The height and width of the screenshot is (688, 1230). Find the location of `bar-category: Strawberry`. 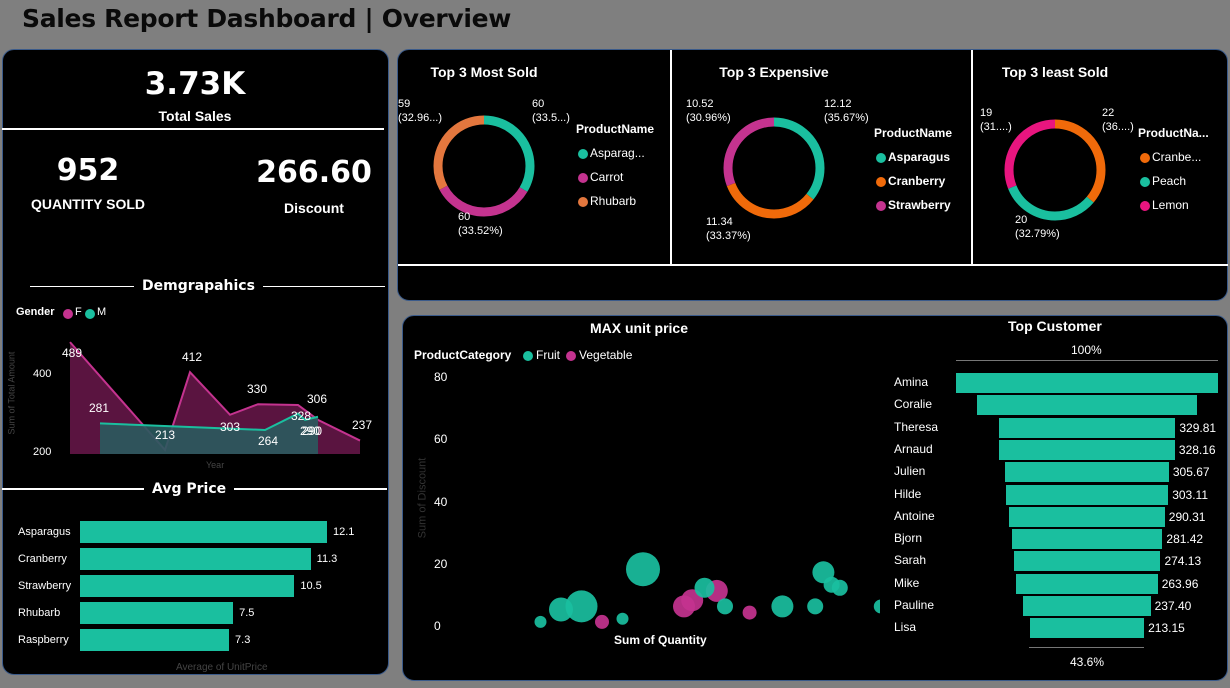

bar-category: Strawberry is located at coordinates (45, 586).